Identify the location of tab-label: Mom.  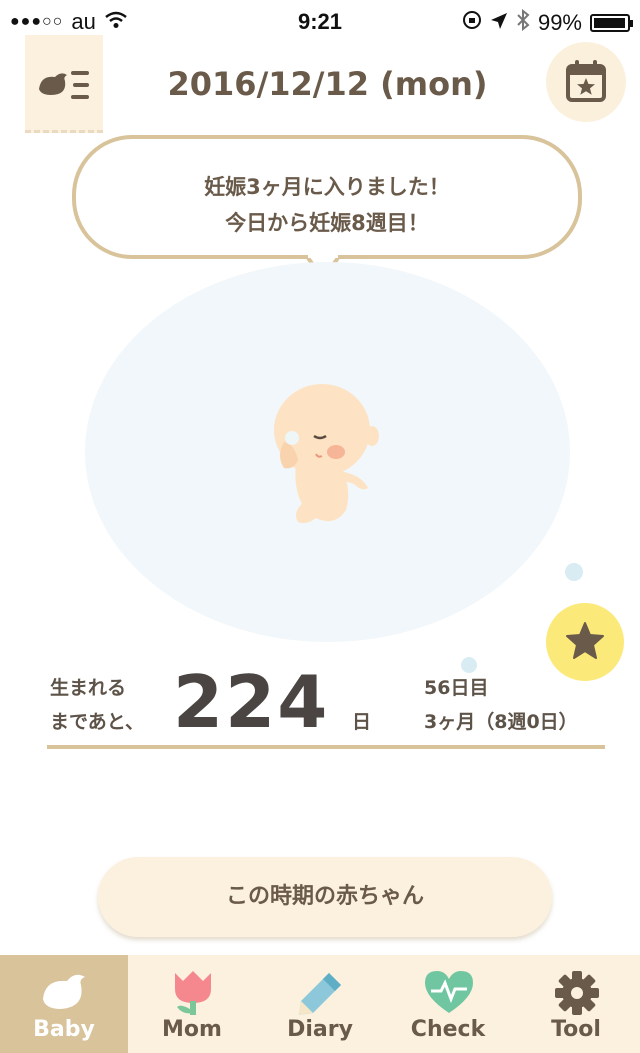
(192, 1029).